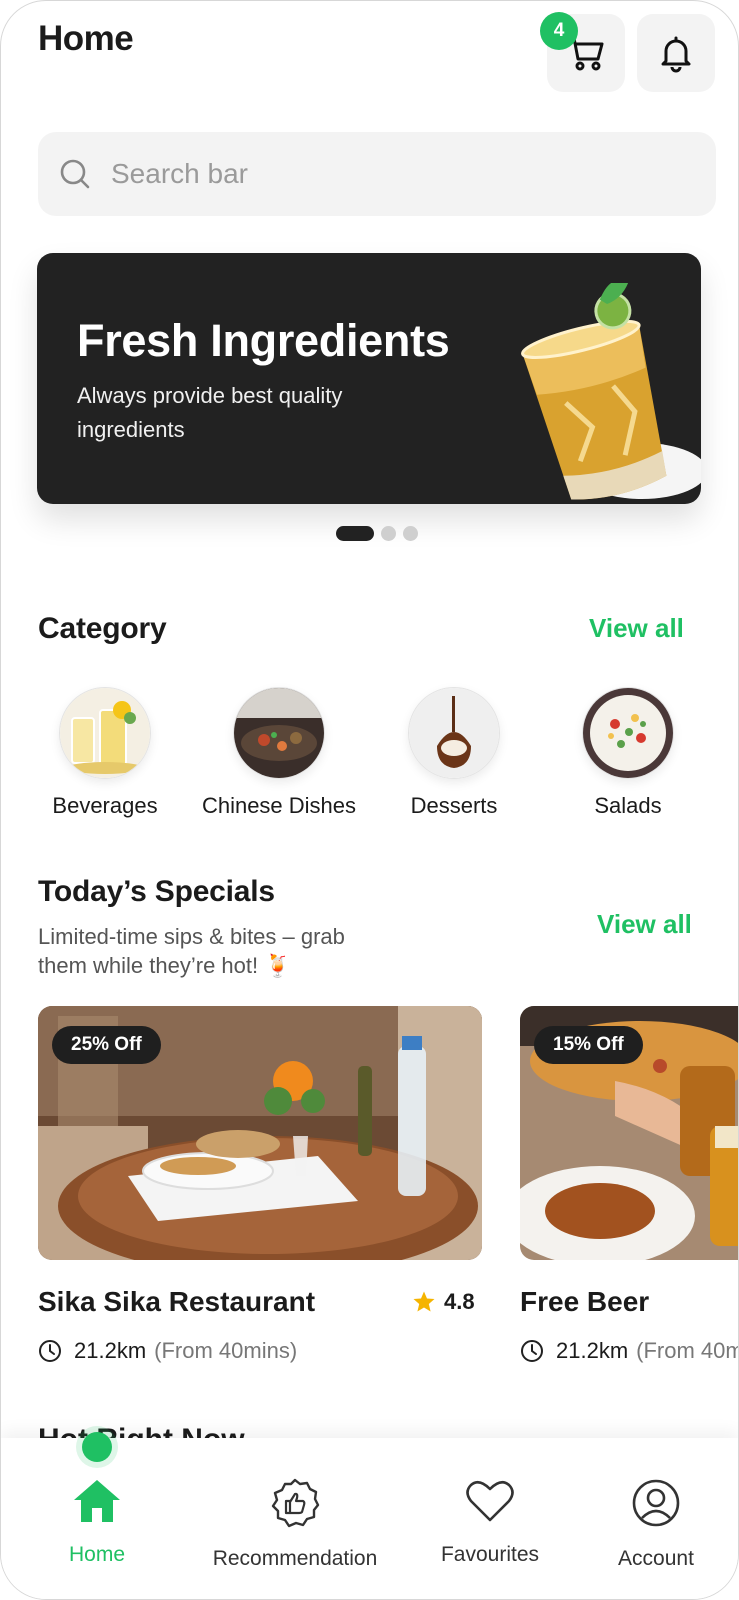  I want to click on home-icon, so click(97, 1501).